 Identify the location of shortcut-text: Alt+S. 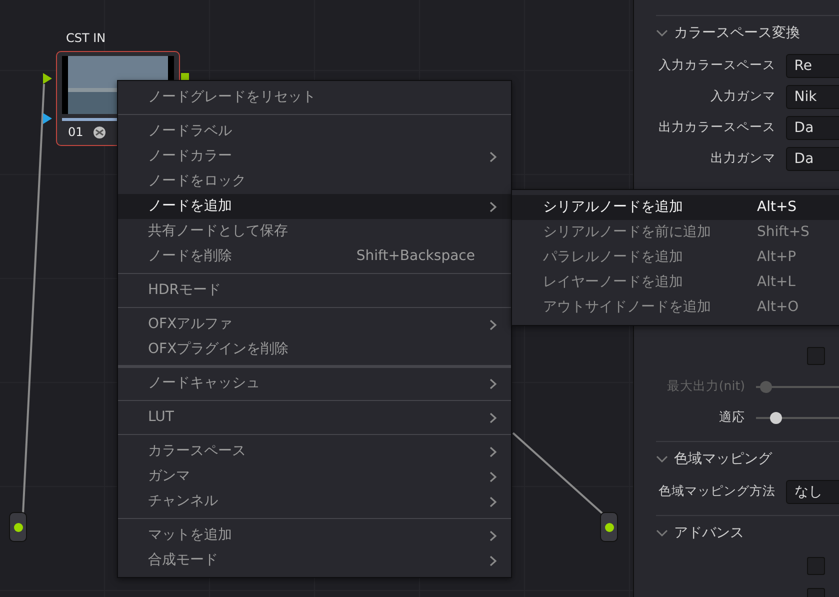
(777, 207).